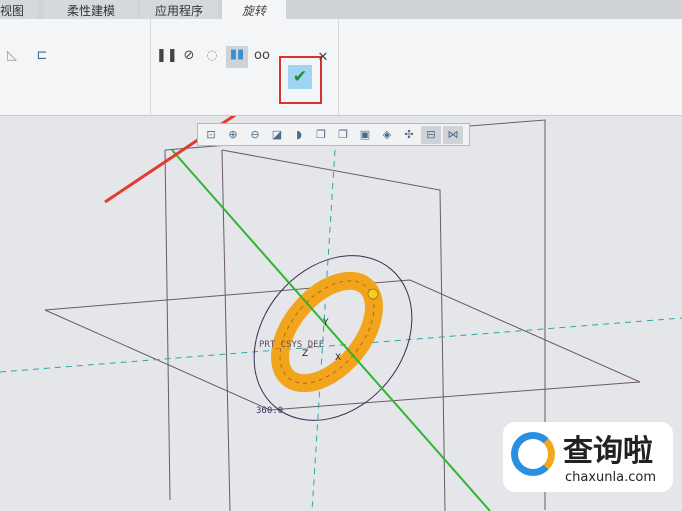  Describe the element at coordinates (431, 134) in the screenshot. I see `annotation-display-icon: ⊟` at that location.